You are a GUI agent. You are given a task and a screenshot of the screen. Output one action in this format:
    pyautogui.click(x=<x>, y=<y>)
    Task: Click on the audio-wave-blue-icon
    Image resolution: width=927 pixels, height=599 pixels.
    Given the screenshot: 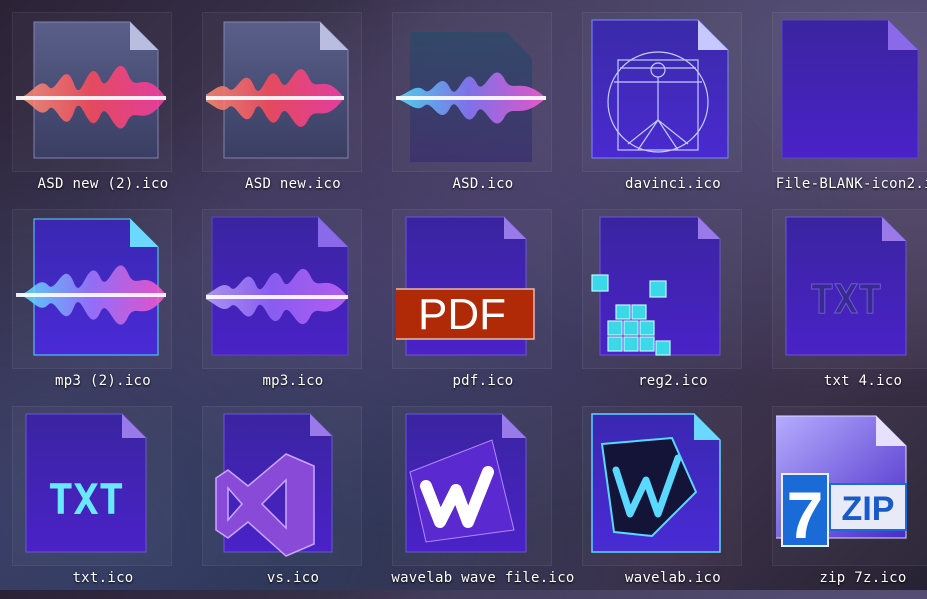 What is the action you would take?
    pyautogui.click(x=471, y=97)
    